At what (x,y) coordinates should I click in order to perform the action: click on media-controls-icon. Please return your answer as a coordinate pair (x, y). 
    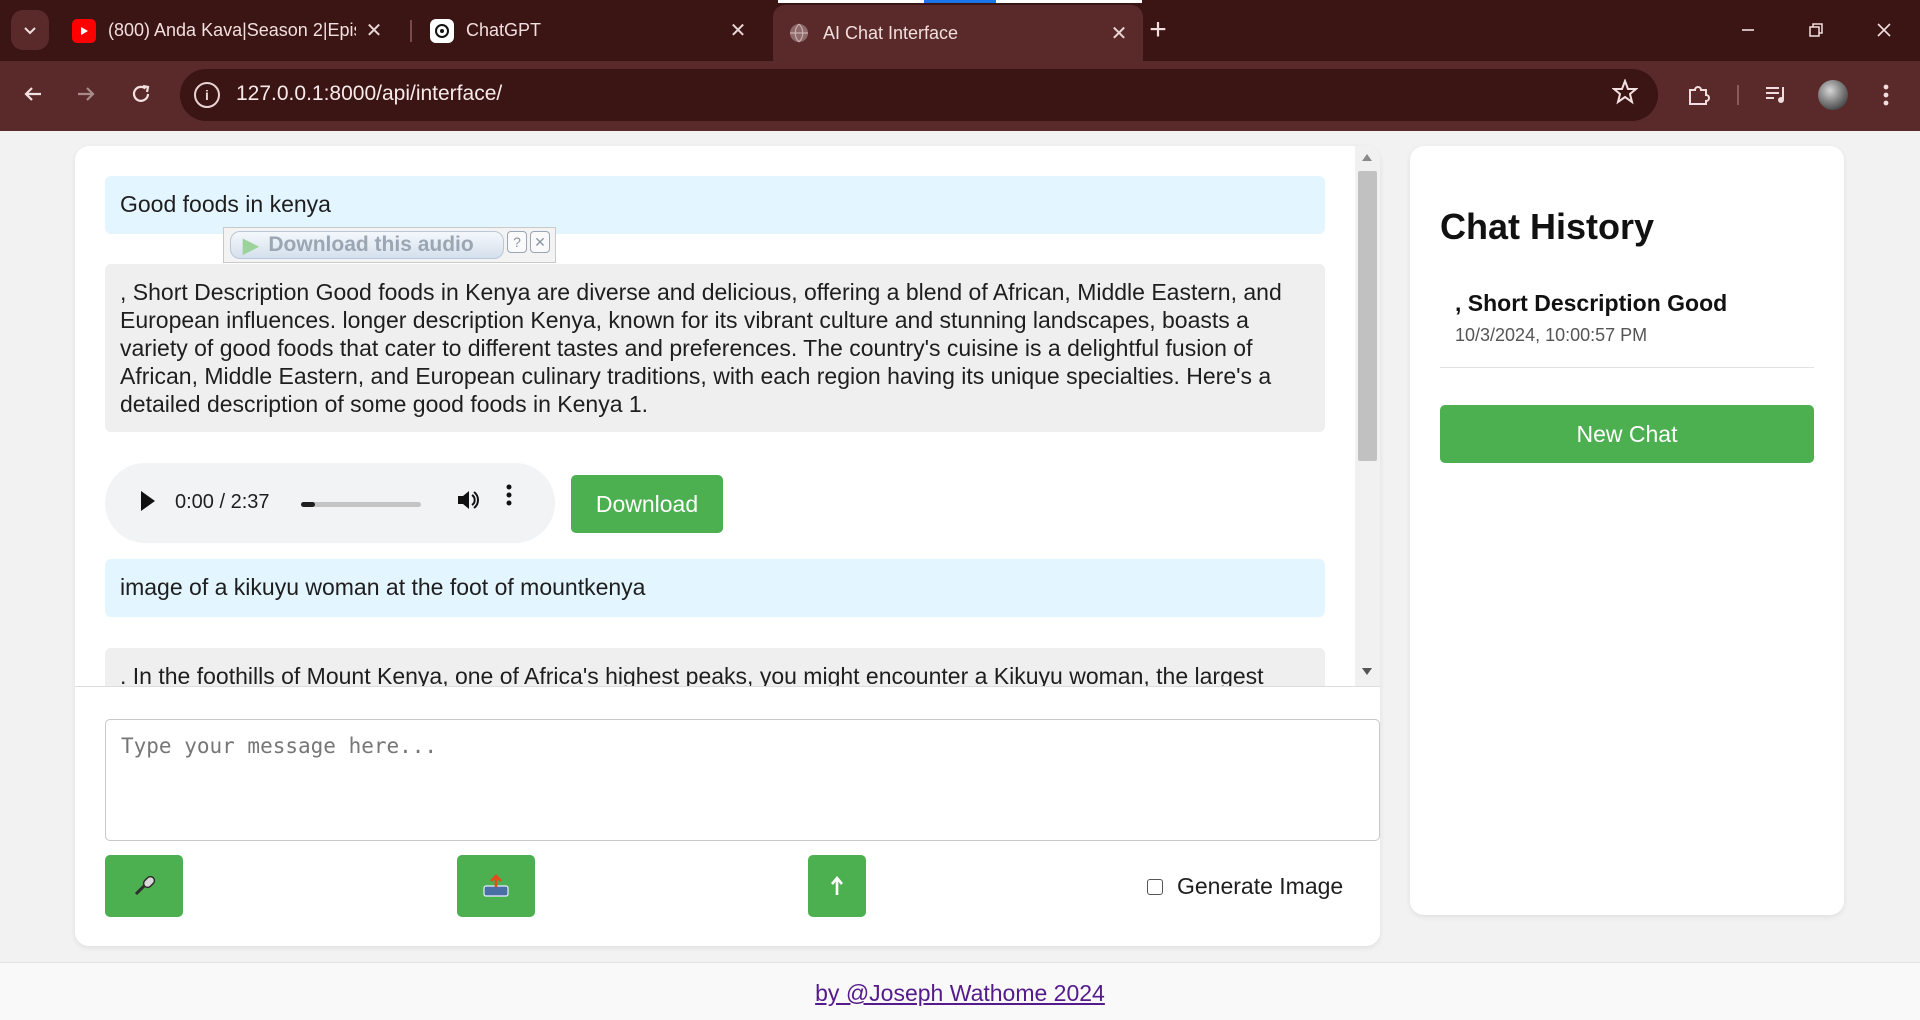
    Looking at the image, I should click on (1776, 95).